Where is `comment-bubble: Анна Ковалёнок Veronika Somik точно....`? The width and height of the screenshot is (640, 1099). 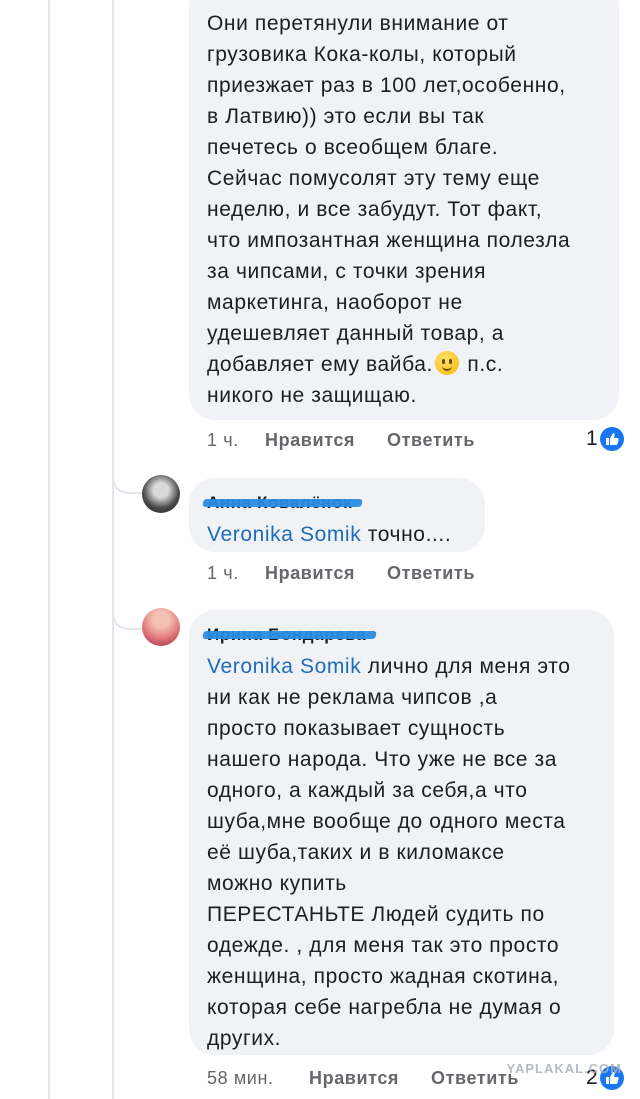
comment-bubble: Анна Ковалёнок Veronika Somik точно.... is located at coordinates (337, 515).